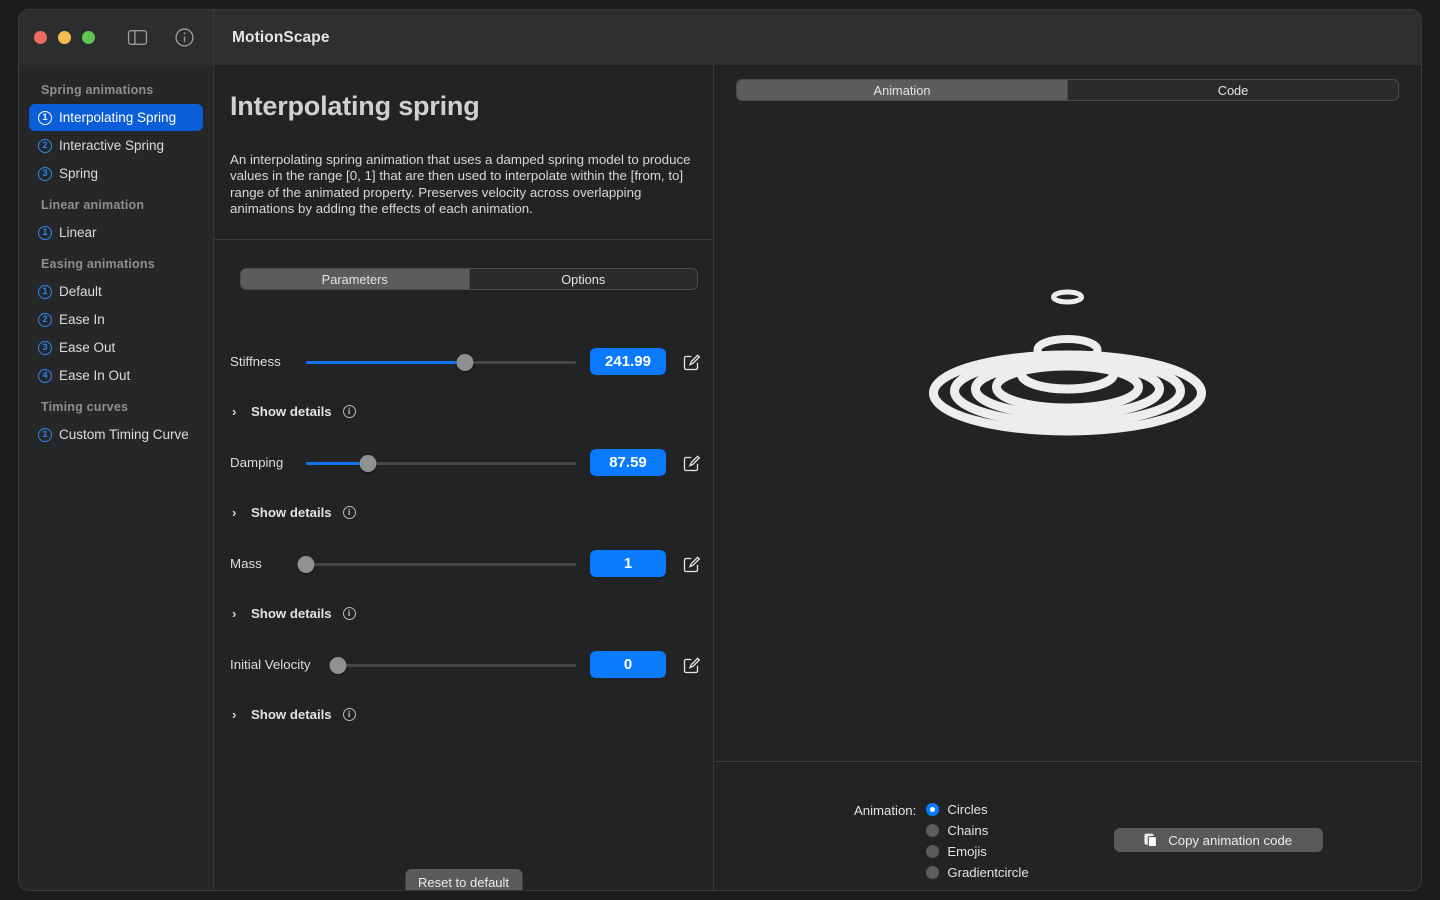  Describe the element at coordinates (40, 37) in the screenshot. I see `close-button` at that location.